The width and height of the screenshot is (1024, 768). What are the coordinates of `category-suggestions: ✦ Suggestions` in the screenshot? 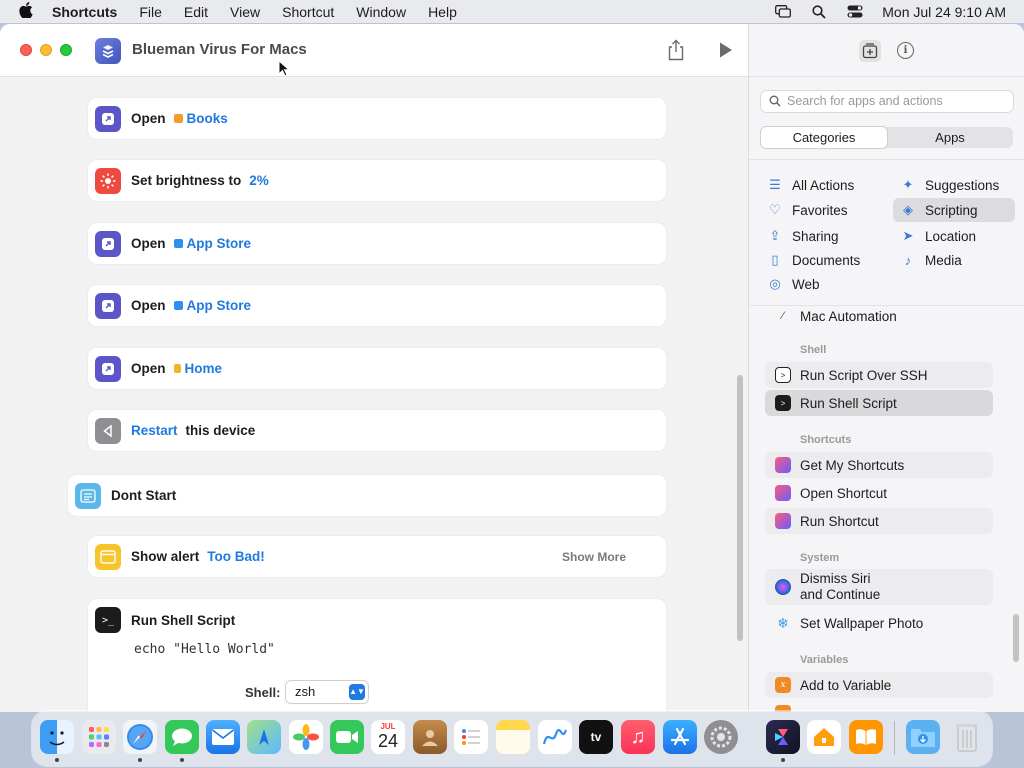 It's located at (954, 185).